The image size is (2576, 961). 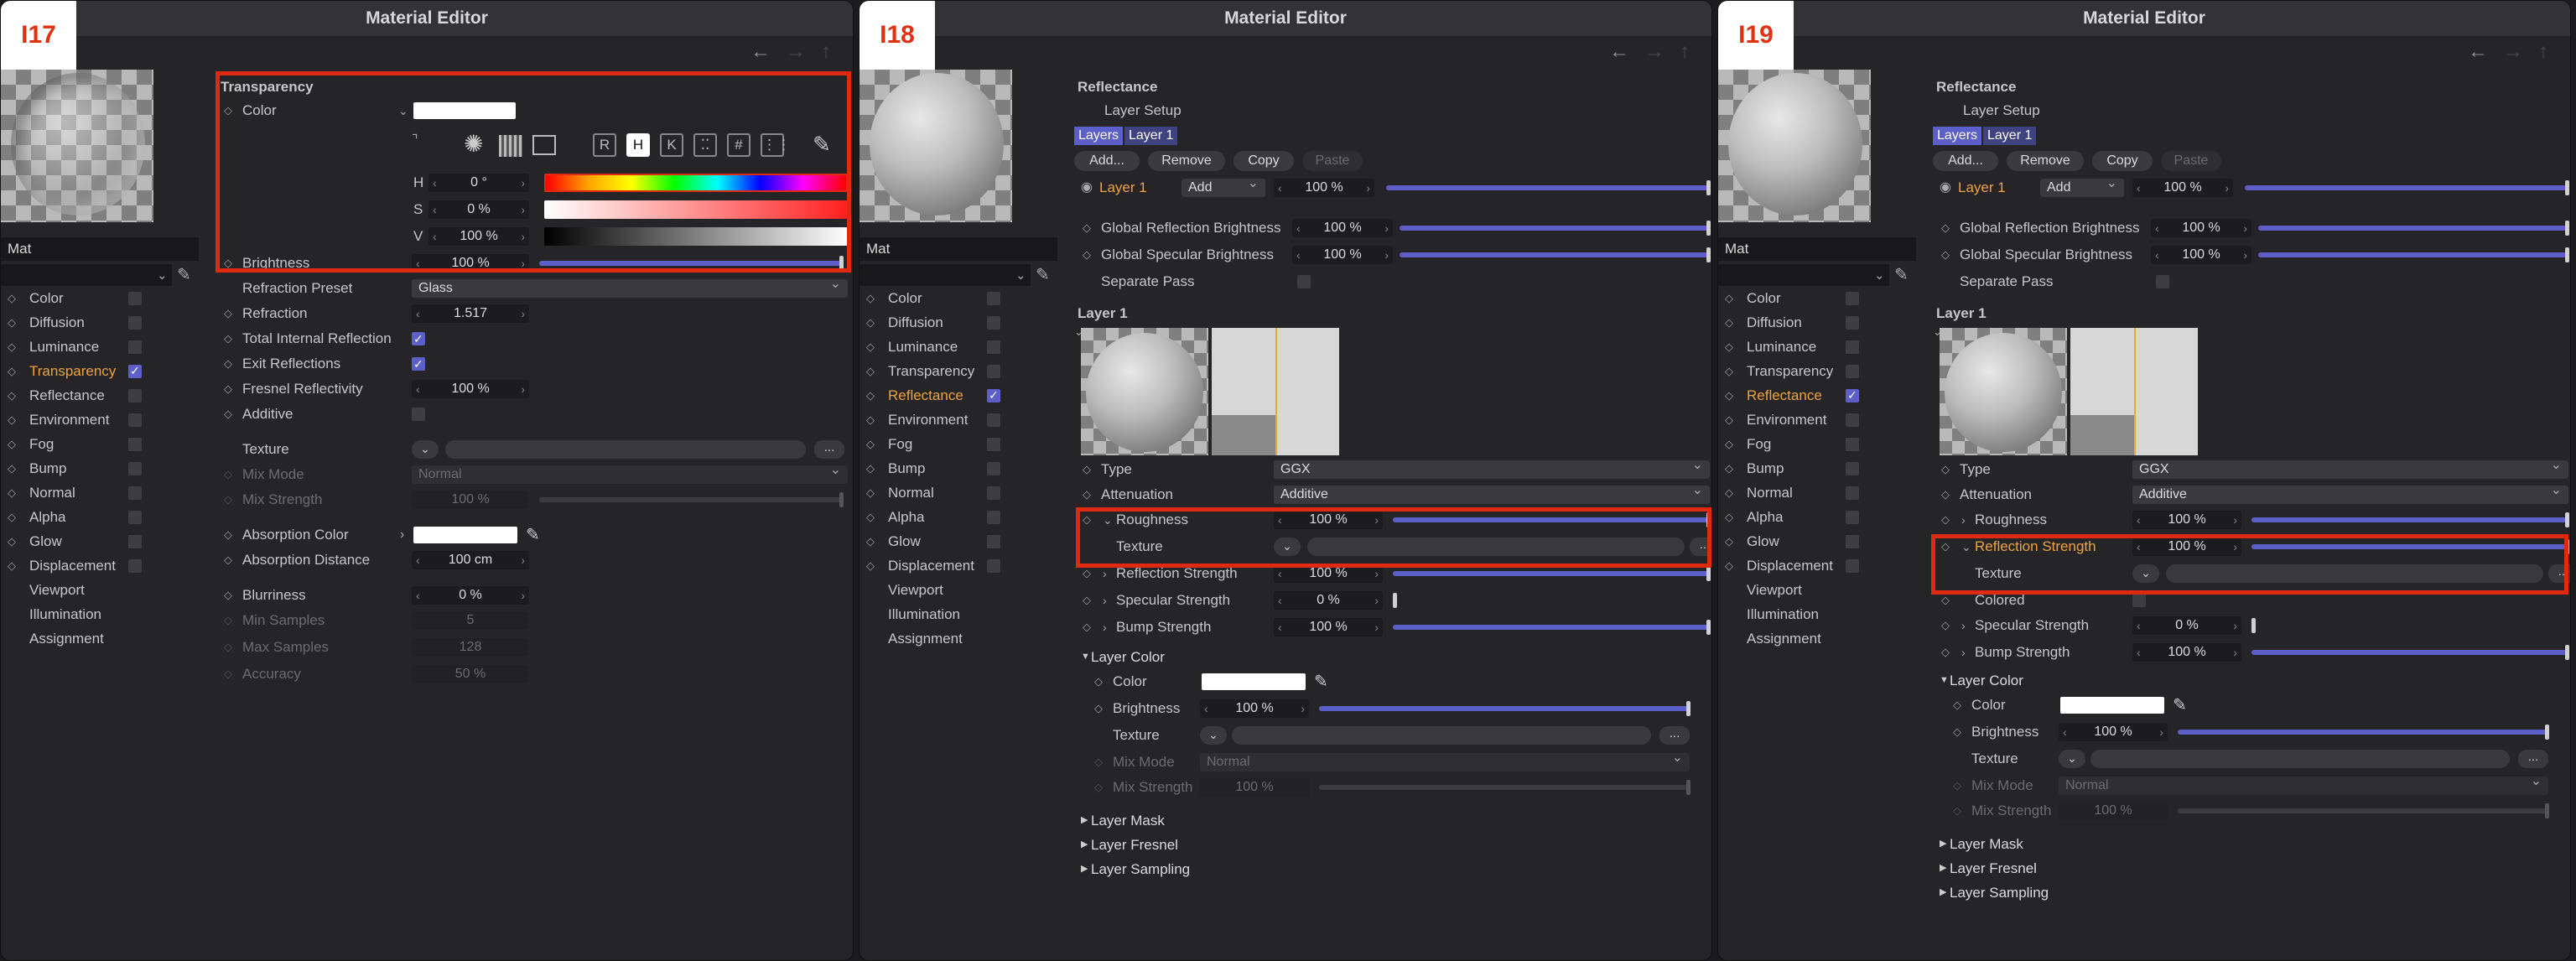 What do you see at coordinates (2253, 625) in the screenshot?
I see `specular-strength-slider` at bounding box center [2253, 625].